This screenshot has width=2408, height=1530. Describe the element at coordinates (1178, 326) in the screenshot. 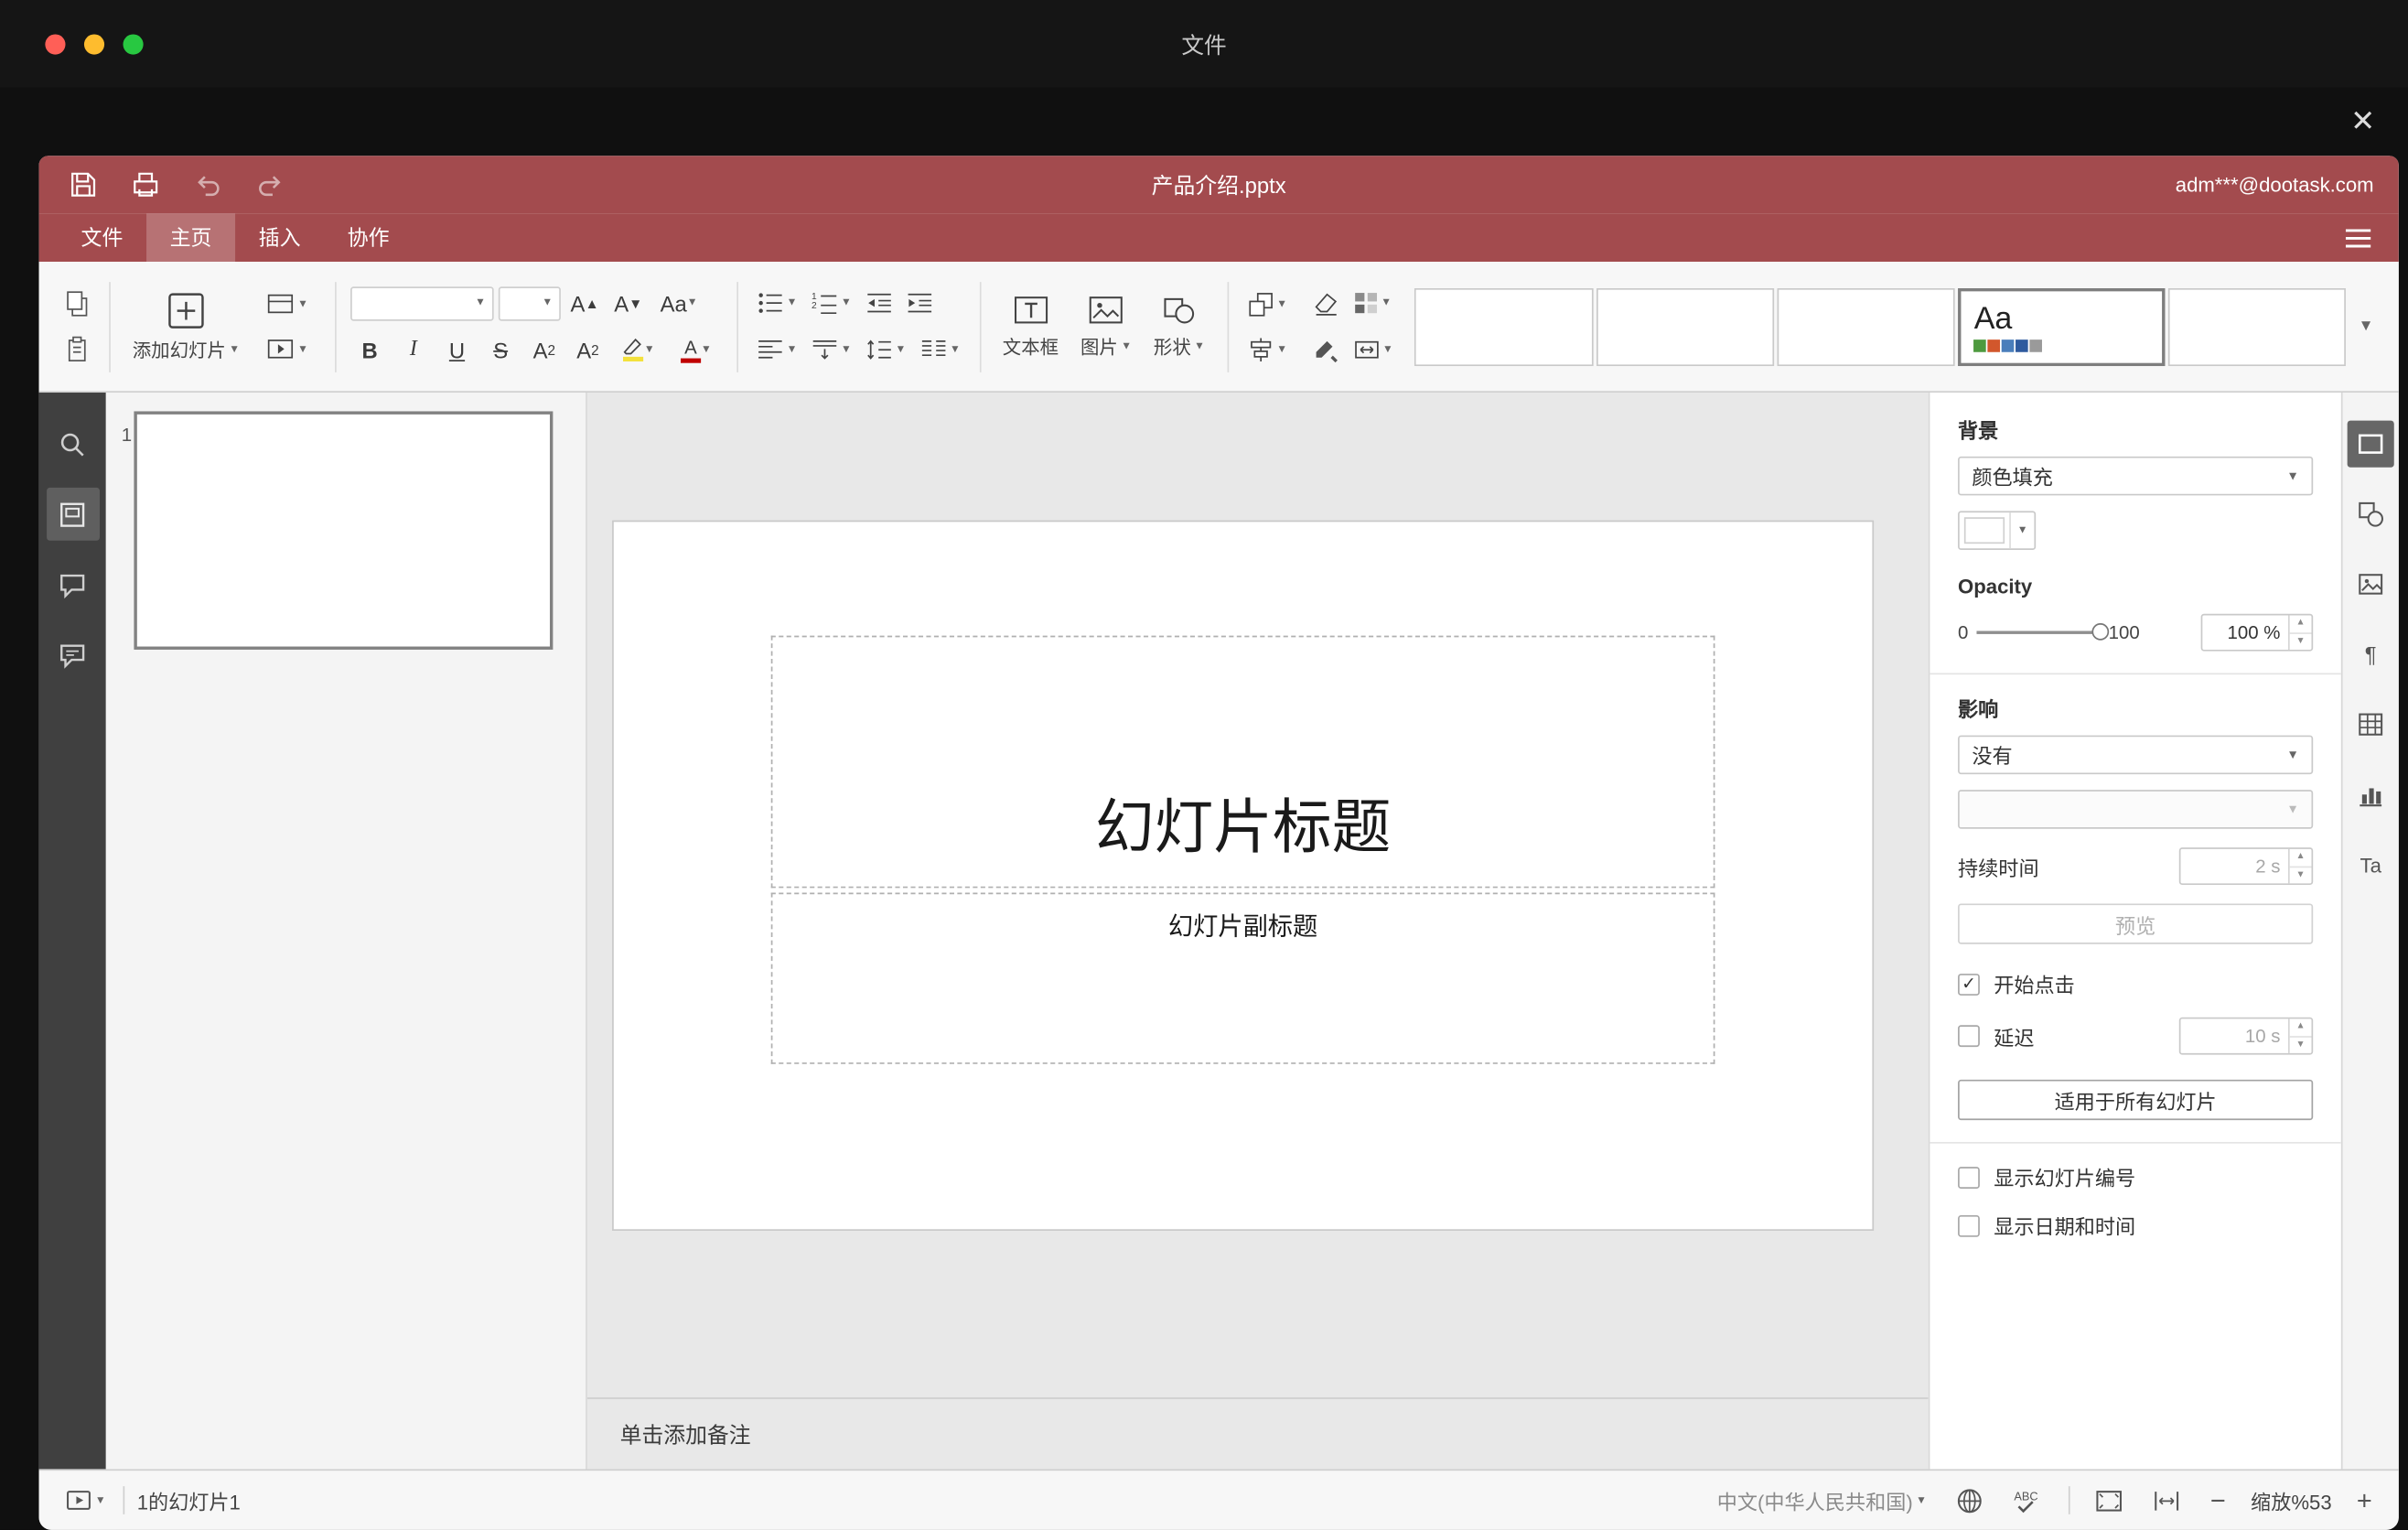

I see `insert-shape-button: 形状 ▼` at that location.